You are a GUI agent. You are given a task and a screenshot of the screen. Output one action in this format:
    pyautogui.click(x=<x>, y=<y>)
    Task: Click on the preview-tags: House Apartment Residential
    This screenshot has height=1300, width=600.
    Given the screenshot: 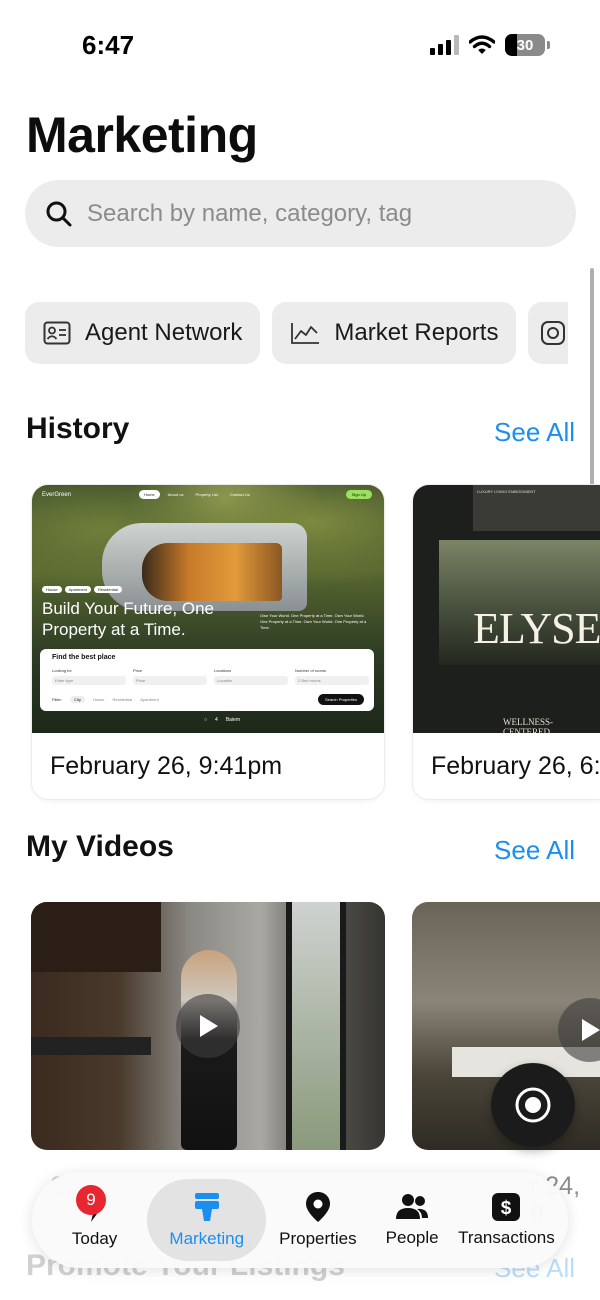 What is the action you would take?
    pyautogui.click(x=82, y=589)
    